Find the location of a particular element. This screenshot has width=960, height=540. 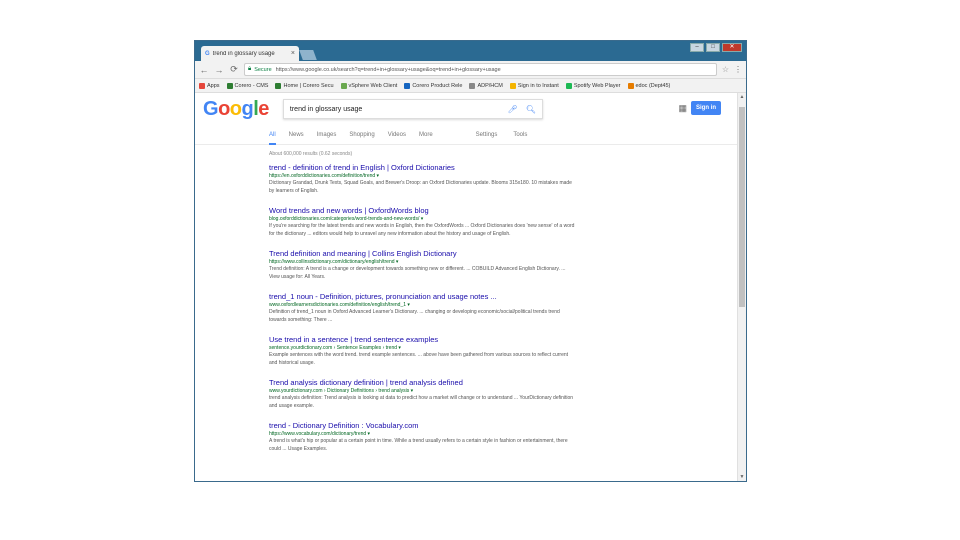

close-window-button: ✕ is located at coordinates (732, 47).